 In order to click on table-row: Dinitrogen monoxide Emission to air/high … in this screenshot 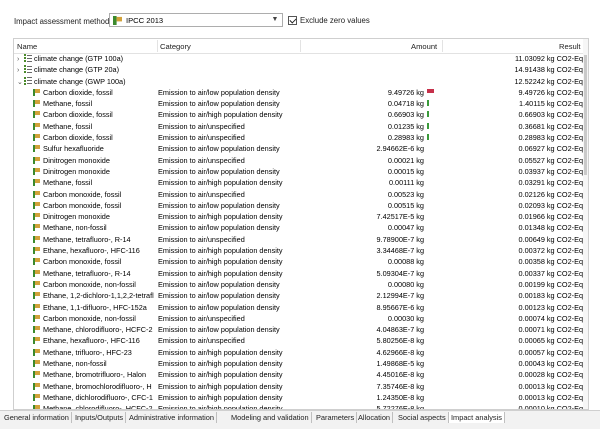, I will do `click(301, 216)`.